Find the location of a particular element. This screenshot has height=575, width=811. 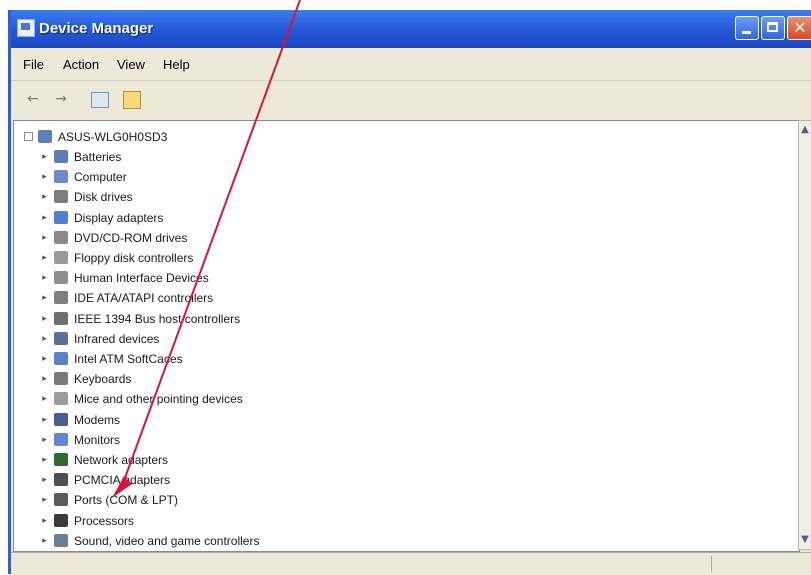

tree-item: ▸ DVD/CD-ROM drives is located at coordinates (250, 238).